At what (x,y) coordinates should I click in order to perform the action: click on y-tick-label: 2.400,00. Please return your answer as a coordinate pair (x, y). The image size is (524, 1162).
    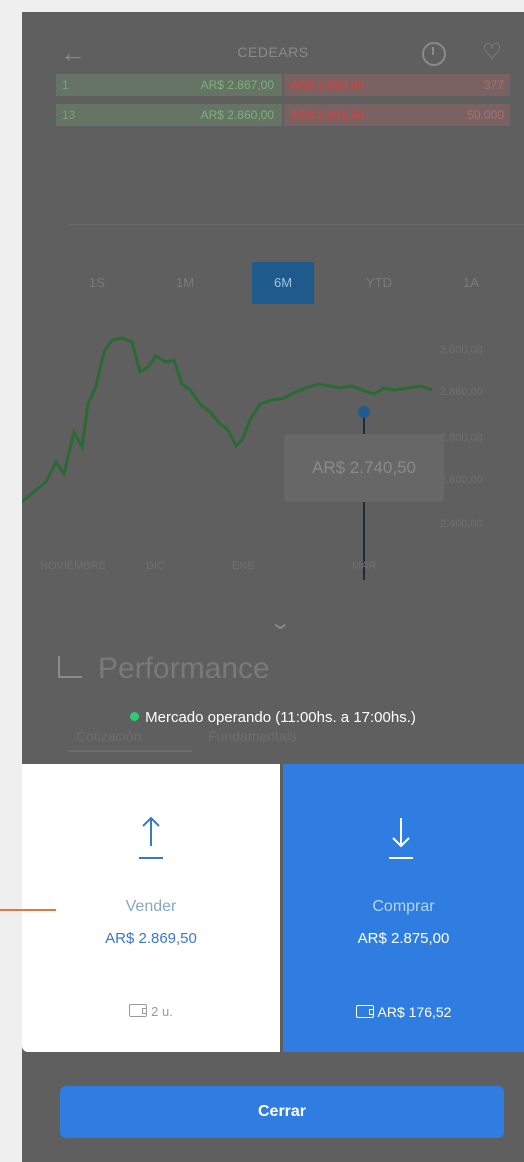
    Looking at the image, I should click on (461, 524).